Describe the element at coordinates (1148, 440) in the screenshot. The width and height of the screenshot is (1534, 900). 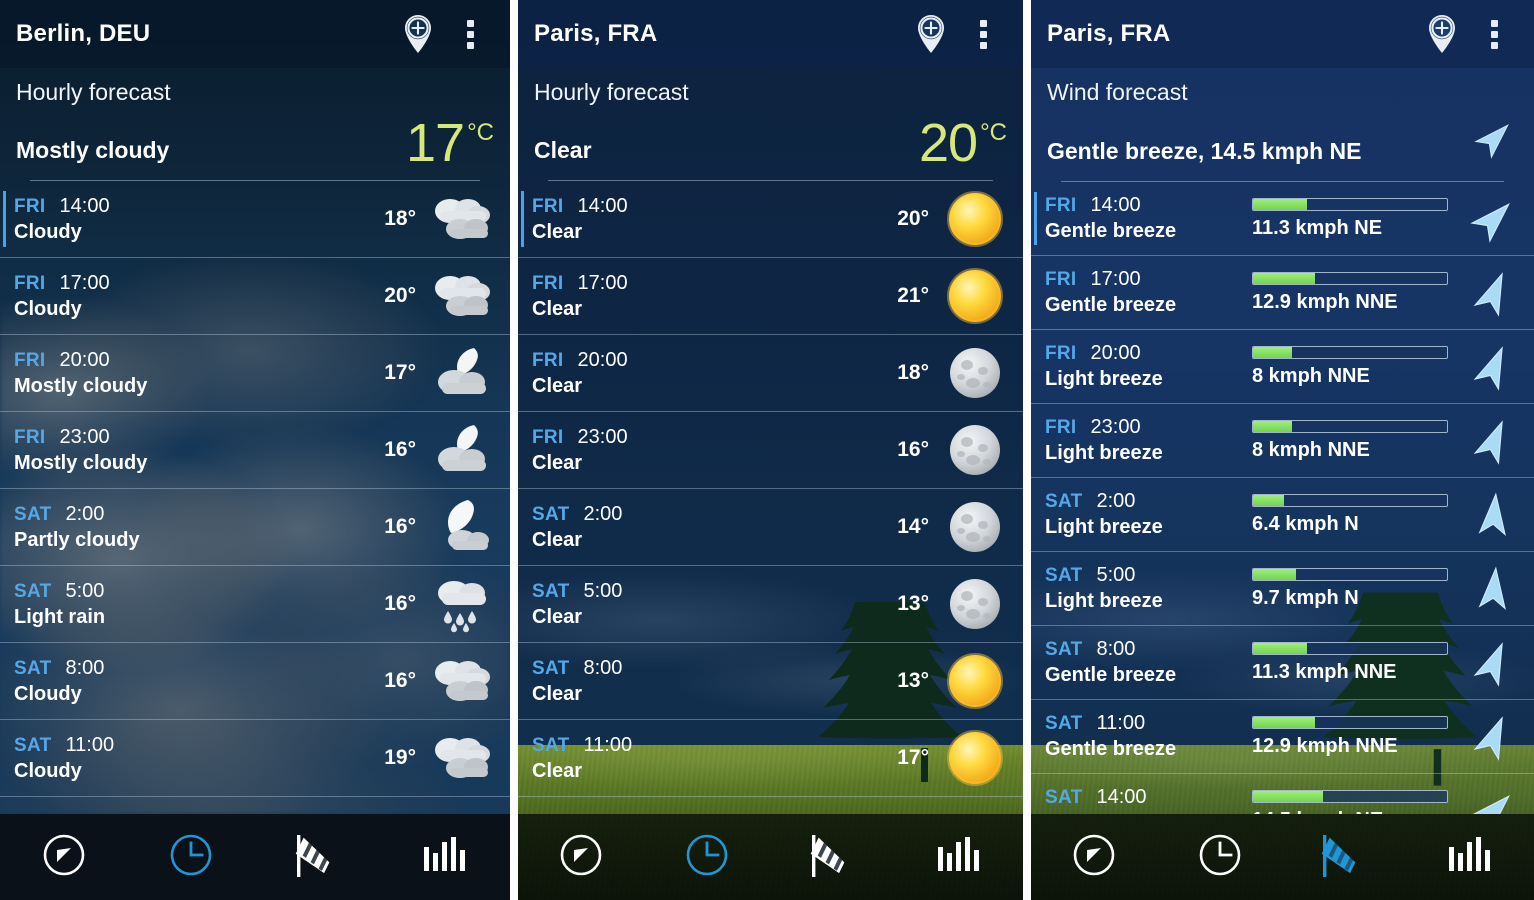
I see `row-when-and-desc: FRI 23:00 Light breeze` at that location.